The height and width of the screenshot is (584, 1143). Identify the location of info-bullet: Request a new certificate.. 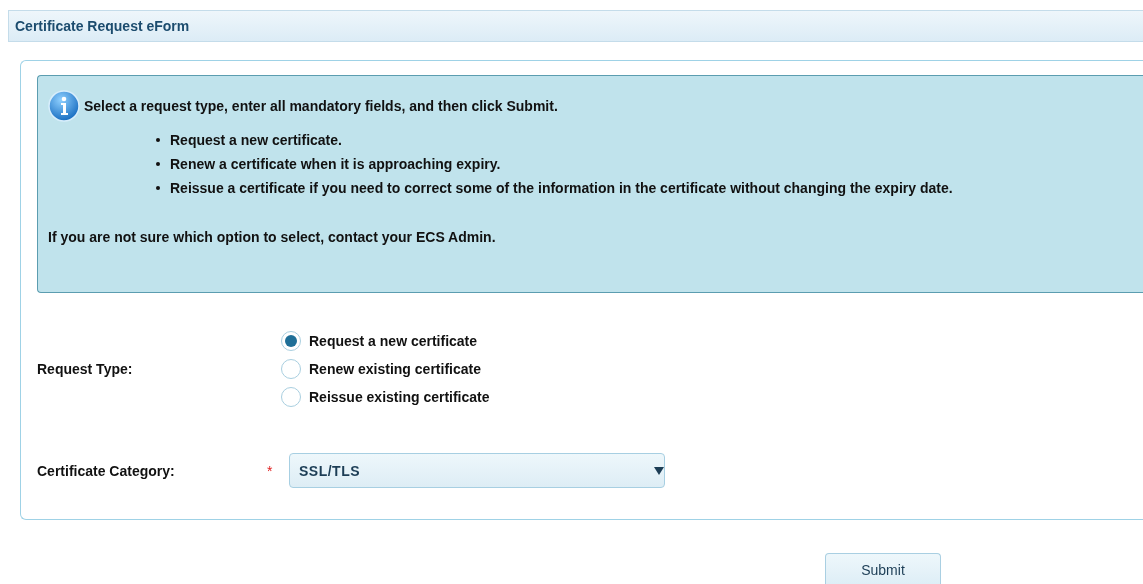
(256, 140).